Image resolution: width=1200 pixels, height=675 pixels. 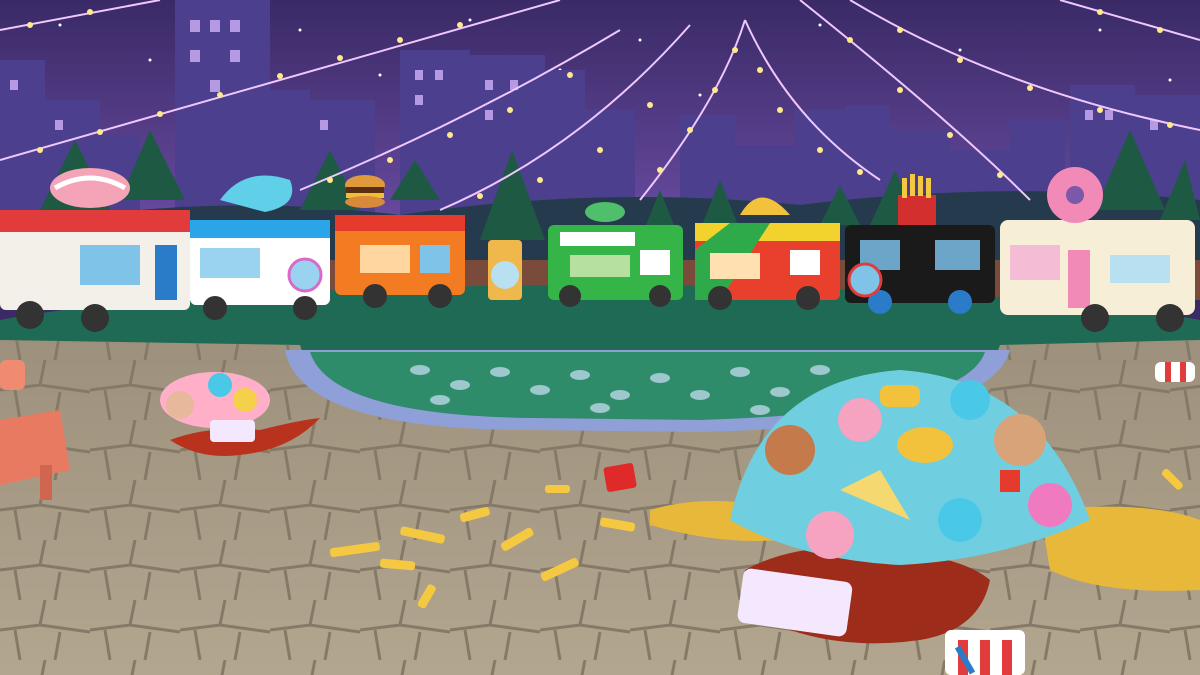 What do you see at coordinates (620, 477) in the screenshot?
I see `ketchup-packet` at bounding box center [620, 477].